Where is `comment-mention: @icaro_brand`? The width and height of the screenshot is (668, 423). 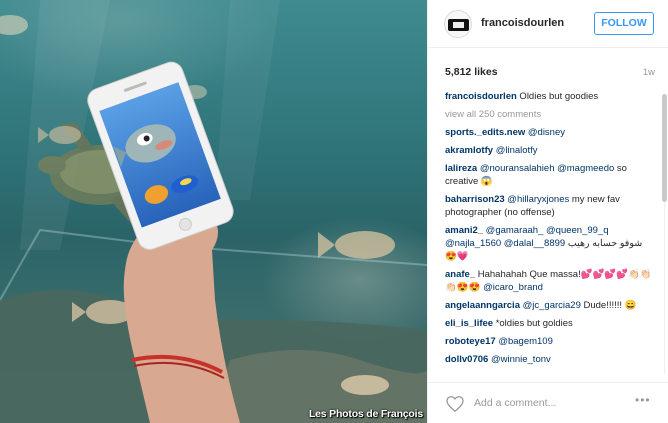 comment-mention: @icaro_brand is located at coordinates (512, 287).